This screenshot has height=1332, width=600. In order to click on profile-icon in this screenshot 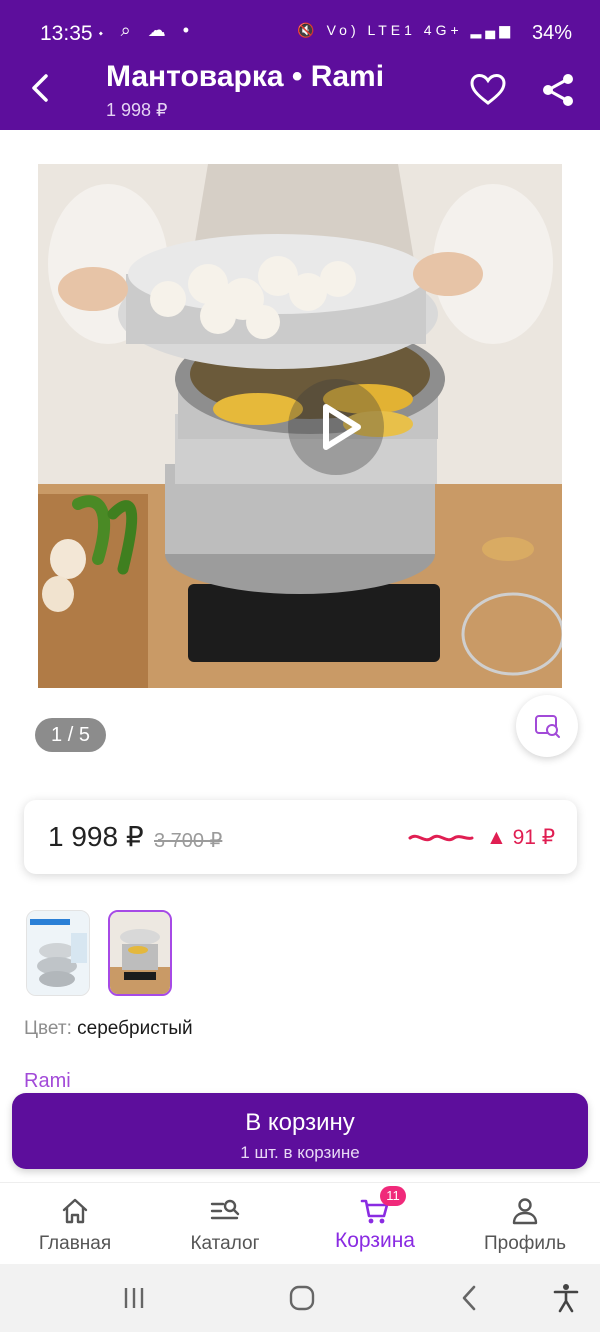, I will do `click(525, 1211)`.